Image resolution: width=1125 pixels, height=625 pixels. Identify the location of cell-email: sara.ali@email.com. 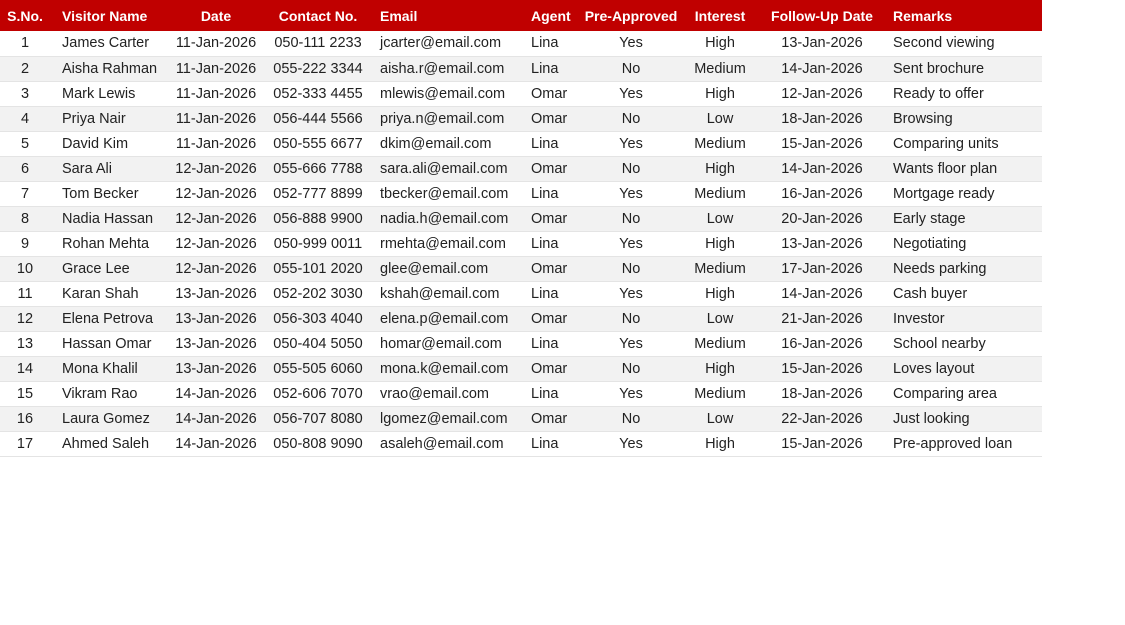
(451, 168).